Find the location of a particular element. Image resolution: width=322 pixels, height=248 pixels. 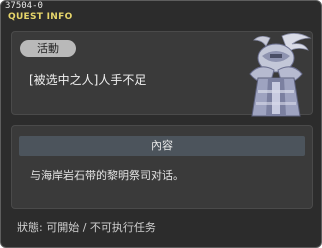

quest-status: 狀態: 可開始 / 不可执行任务 is located at coordinates (86, 228).